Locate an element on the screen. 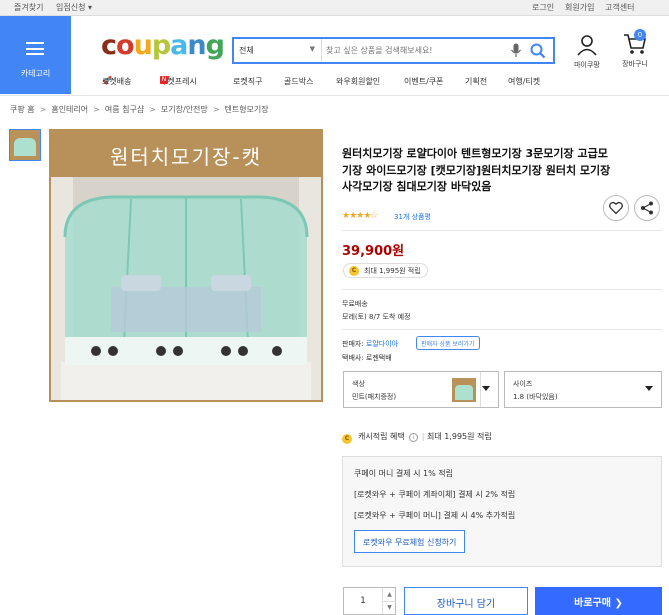 The image size is (669, 615). size-option-value: 1.8 (바닥있음) is located at coordinates (535, 397).